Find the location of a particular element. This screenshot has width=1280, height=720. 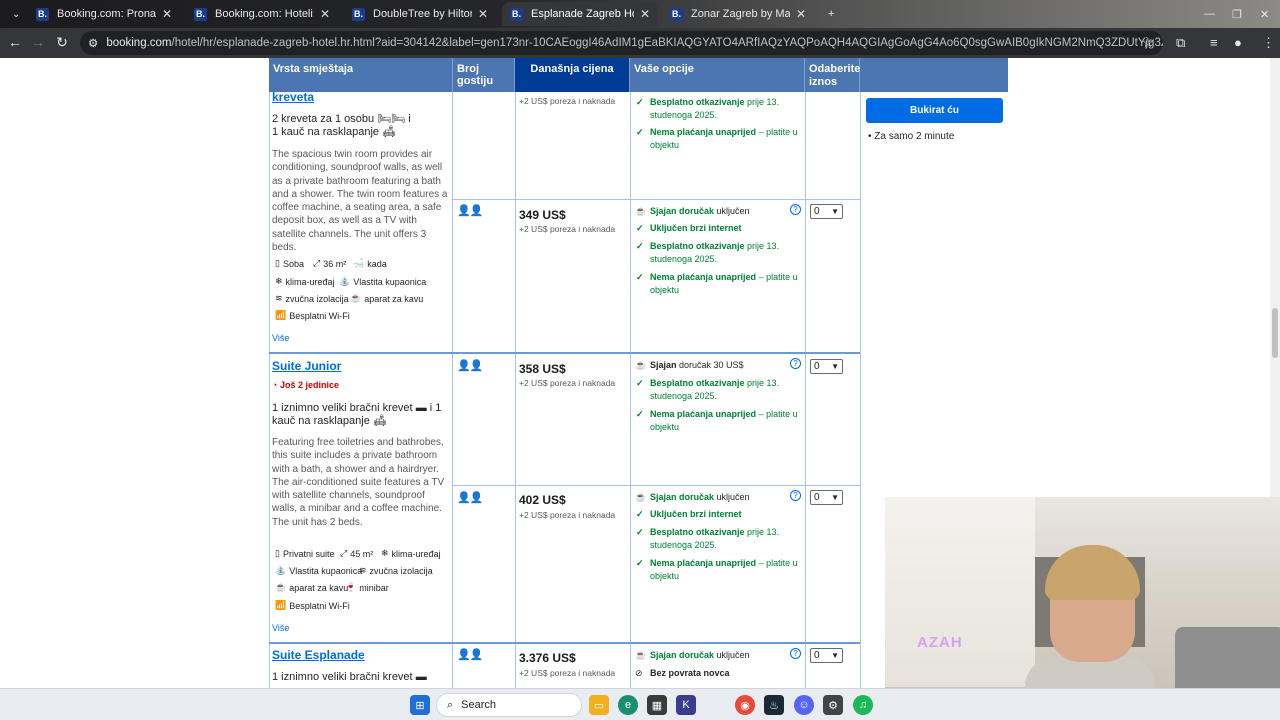

tab-5: B. Zonar Zagreb by Maistra City ✕ is located at coordinates (738, 14).